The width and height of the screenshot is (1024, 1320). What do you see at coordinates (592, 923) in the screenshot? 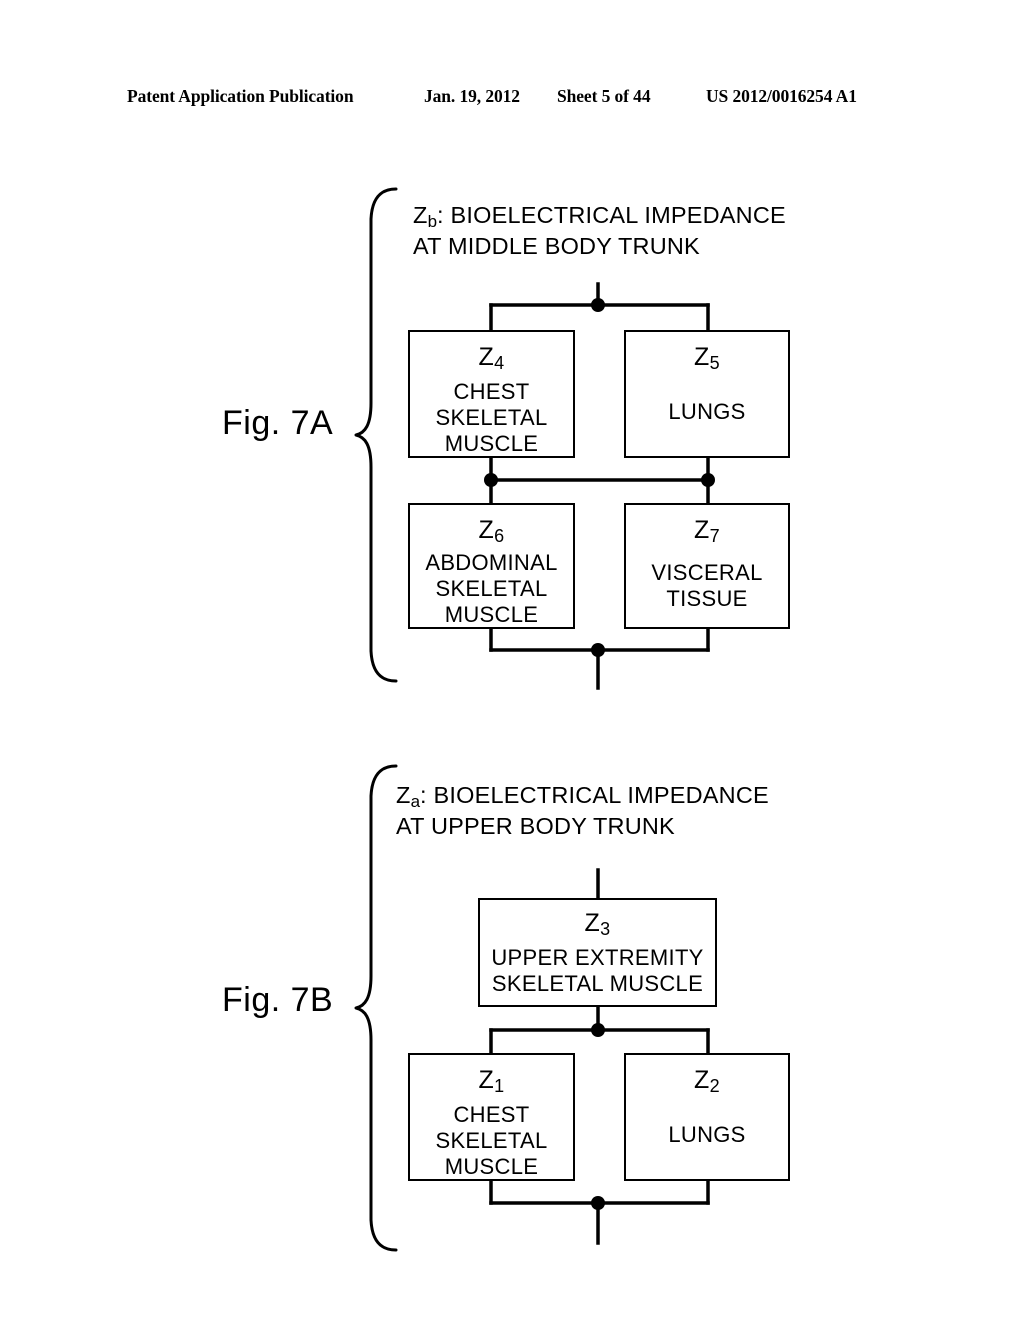
I see `z3-symbol-text: Z` at bounding box center [592, 923].